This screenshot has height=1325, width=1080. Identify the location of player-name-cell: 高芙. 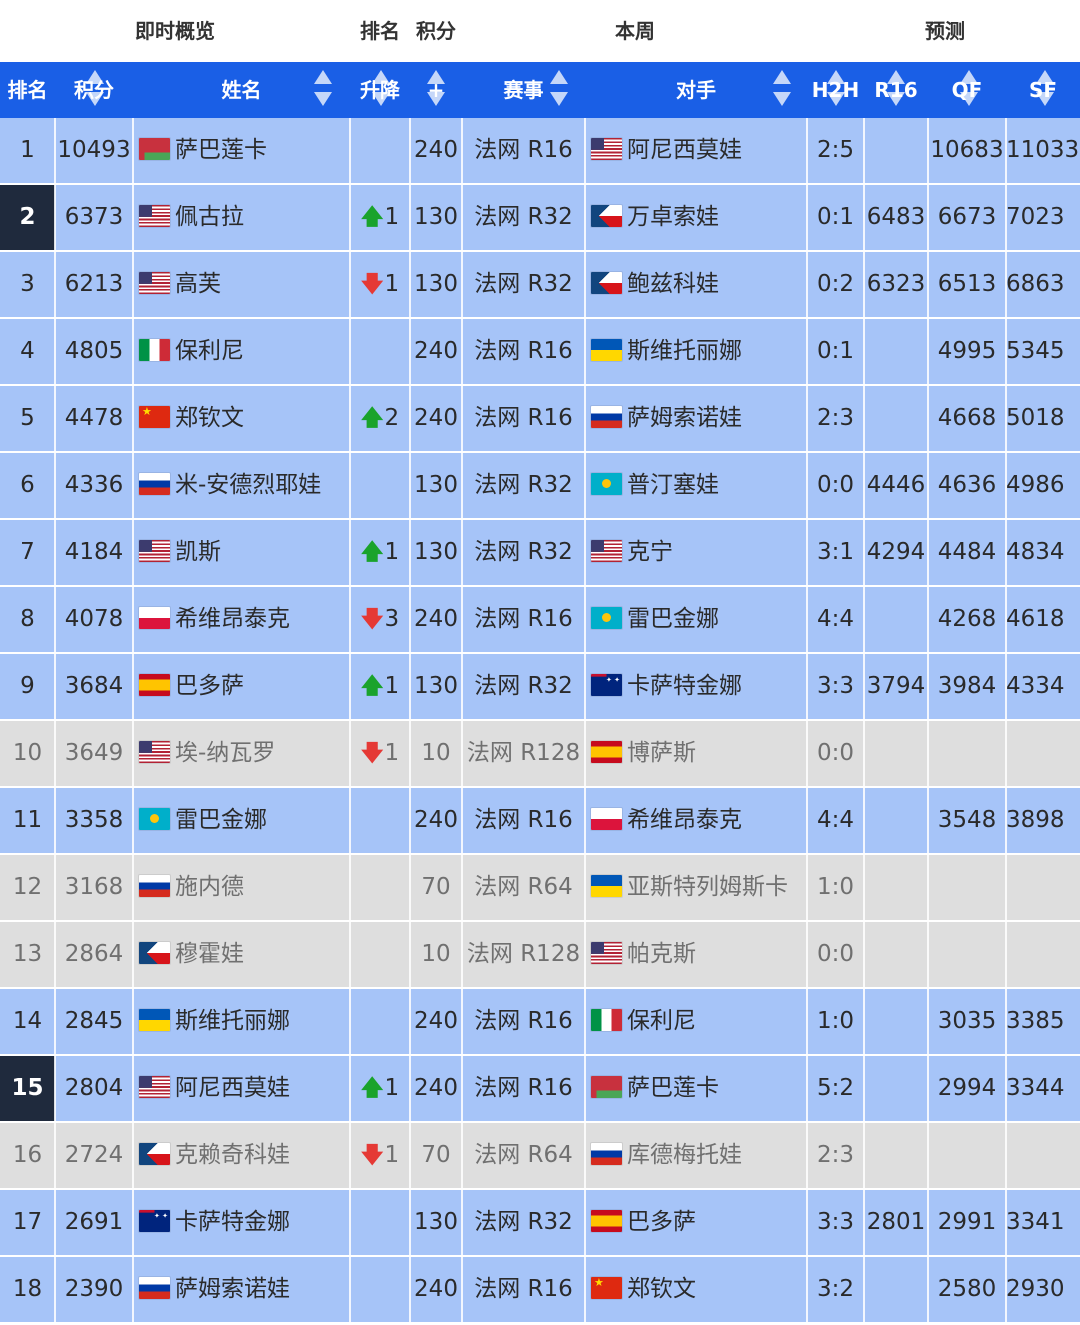
(241, 284).